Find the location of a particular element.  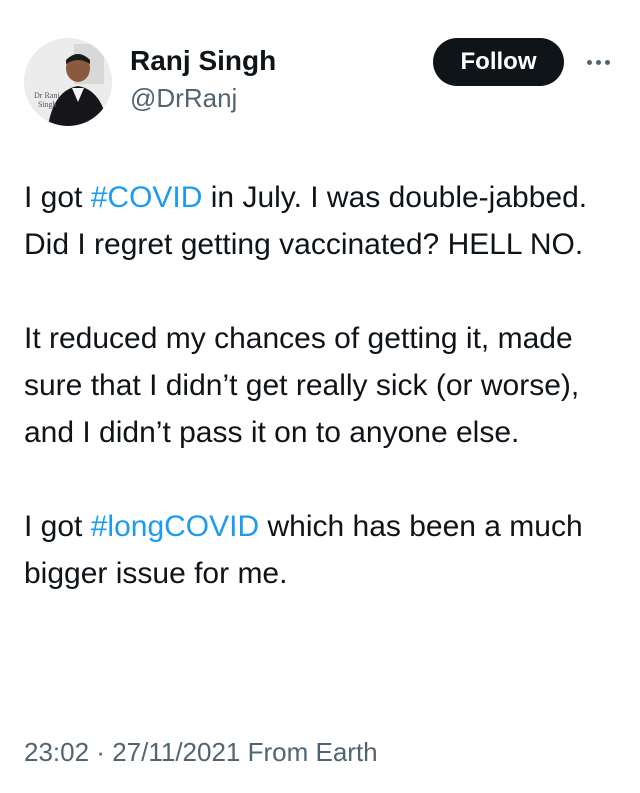

follow-button: Follow is located at coordinates (498, 62).